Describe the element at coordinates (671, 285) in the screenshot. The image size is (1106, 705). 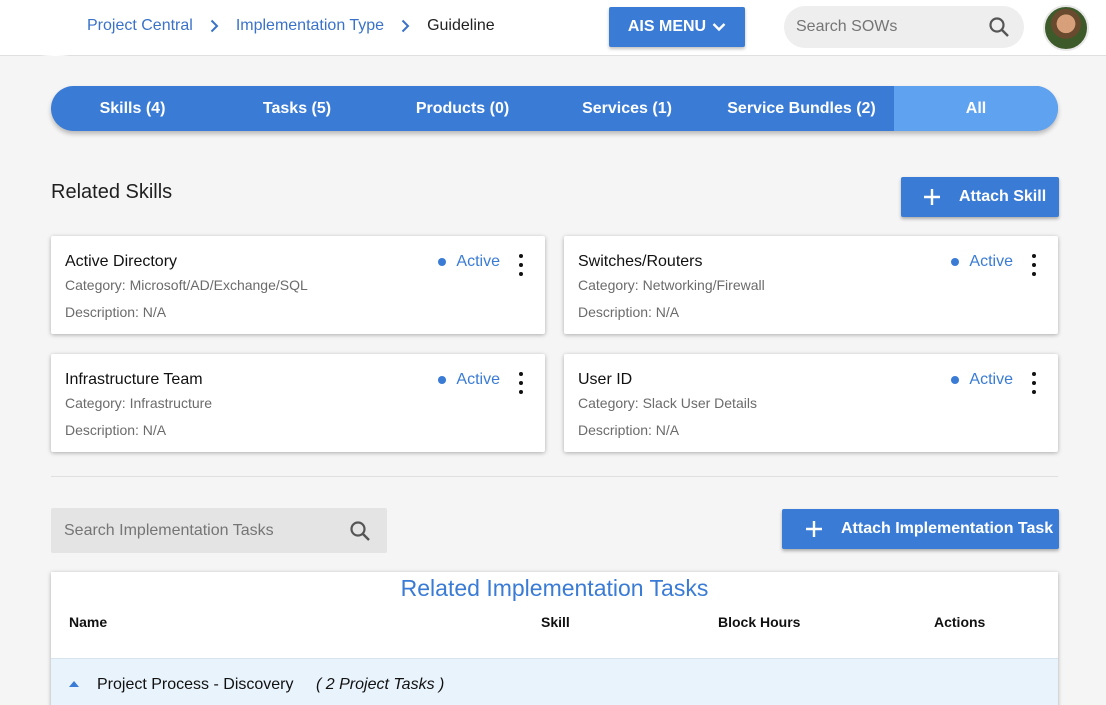
I see `skill-category: Category: Networking/Firewall` at that location.